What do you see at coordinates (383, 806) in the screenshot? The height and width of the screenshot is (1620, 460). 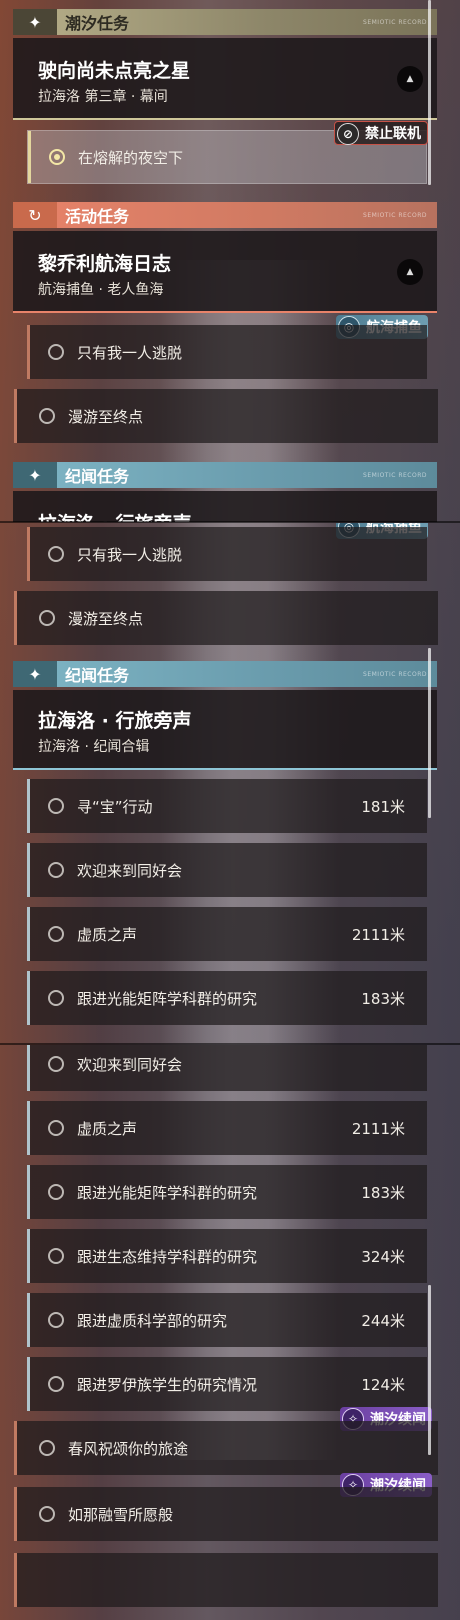 I see `step-distance: 181米` at bounding box center [383, 806].